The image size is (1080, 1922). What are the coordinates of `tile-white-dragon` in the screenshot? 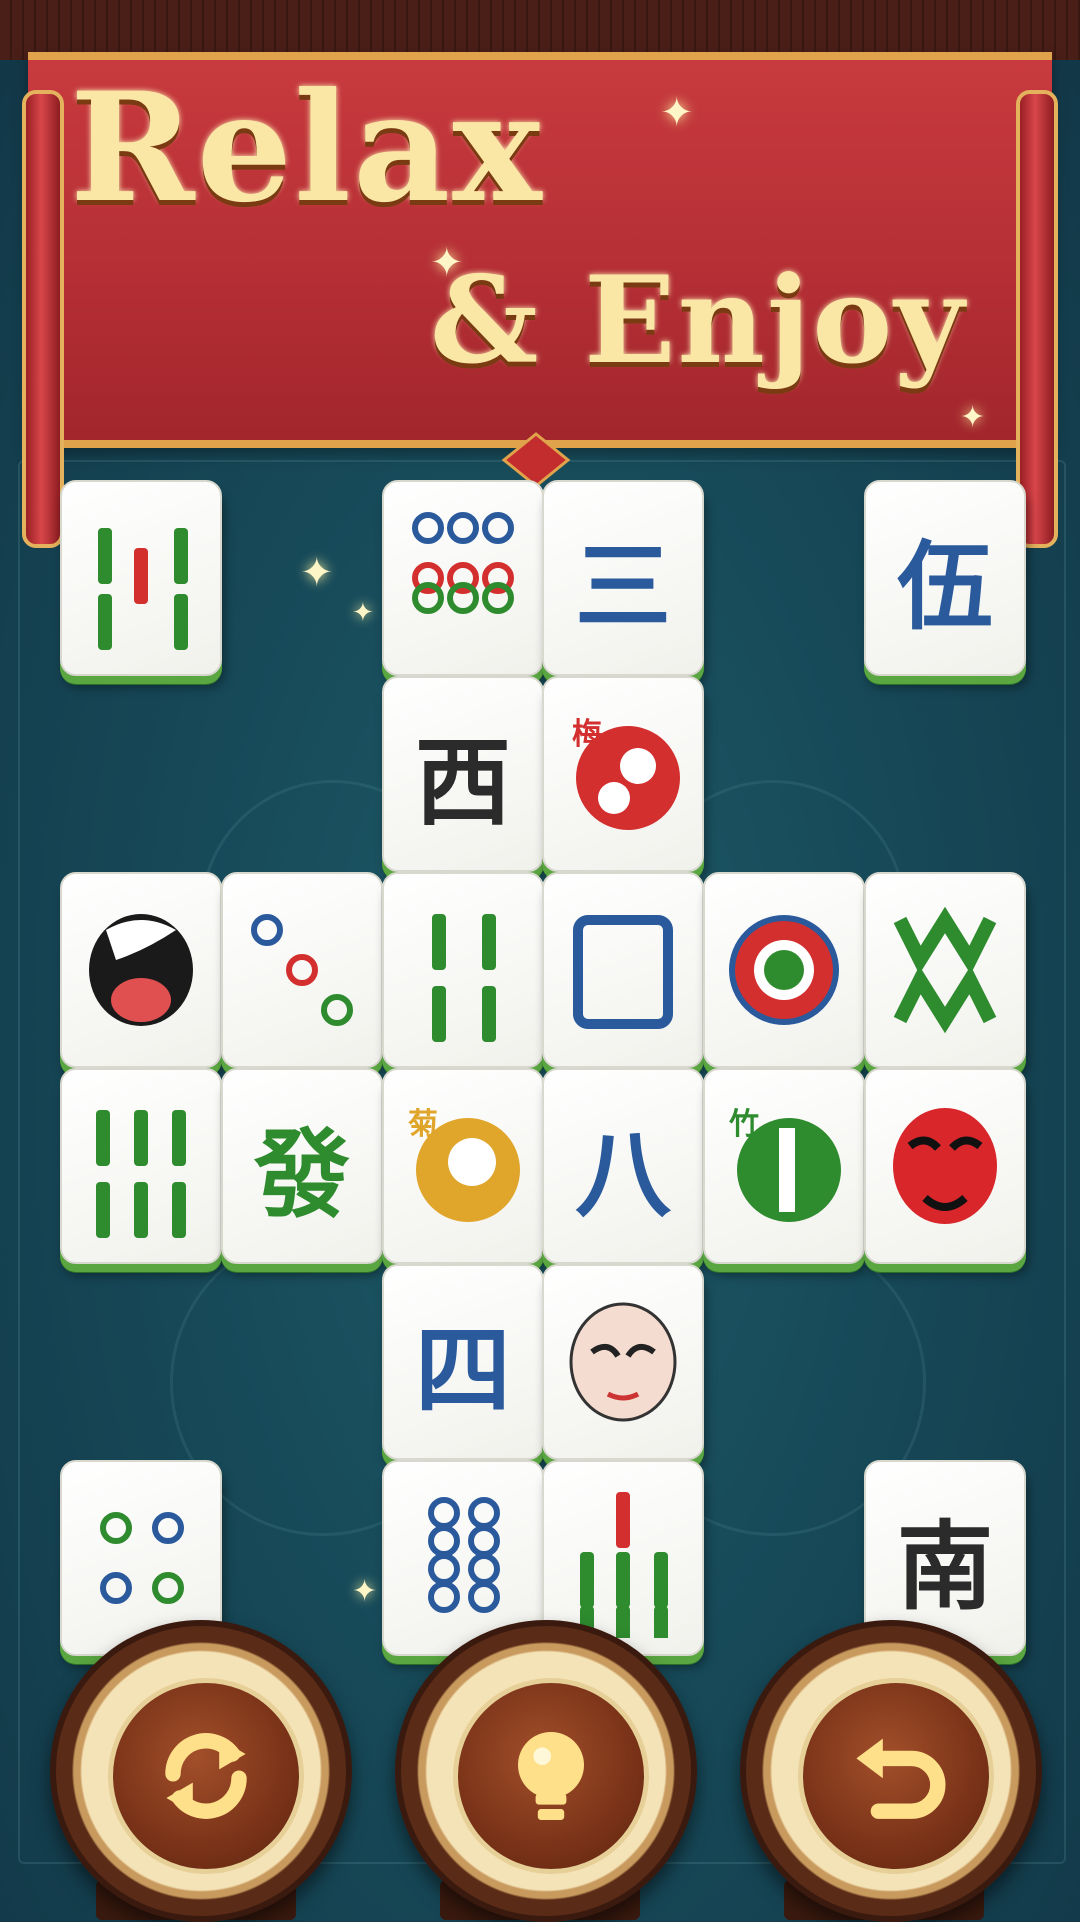 It's located at (623, 970).